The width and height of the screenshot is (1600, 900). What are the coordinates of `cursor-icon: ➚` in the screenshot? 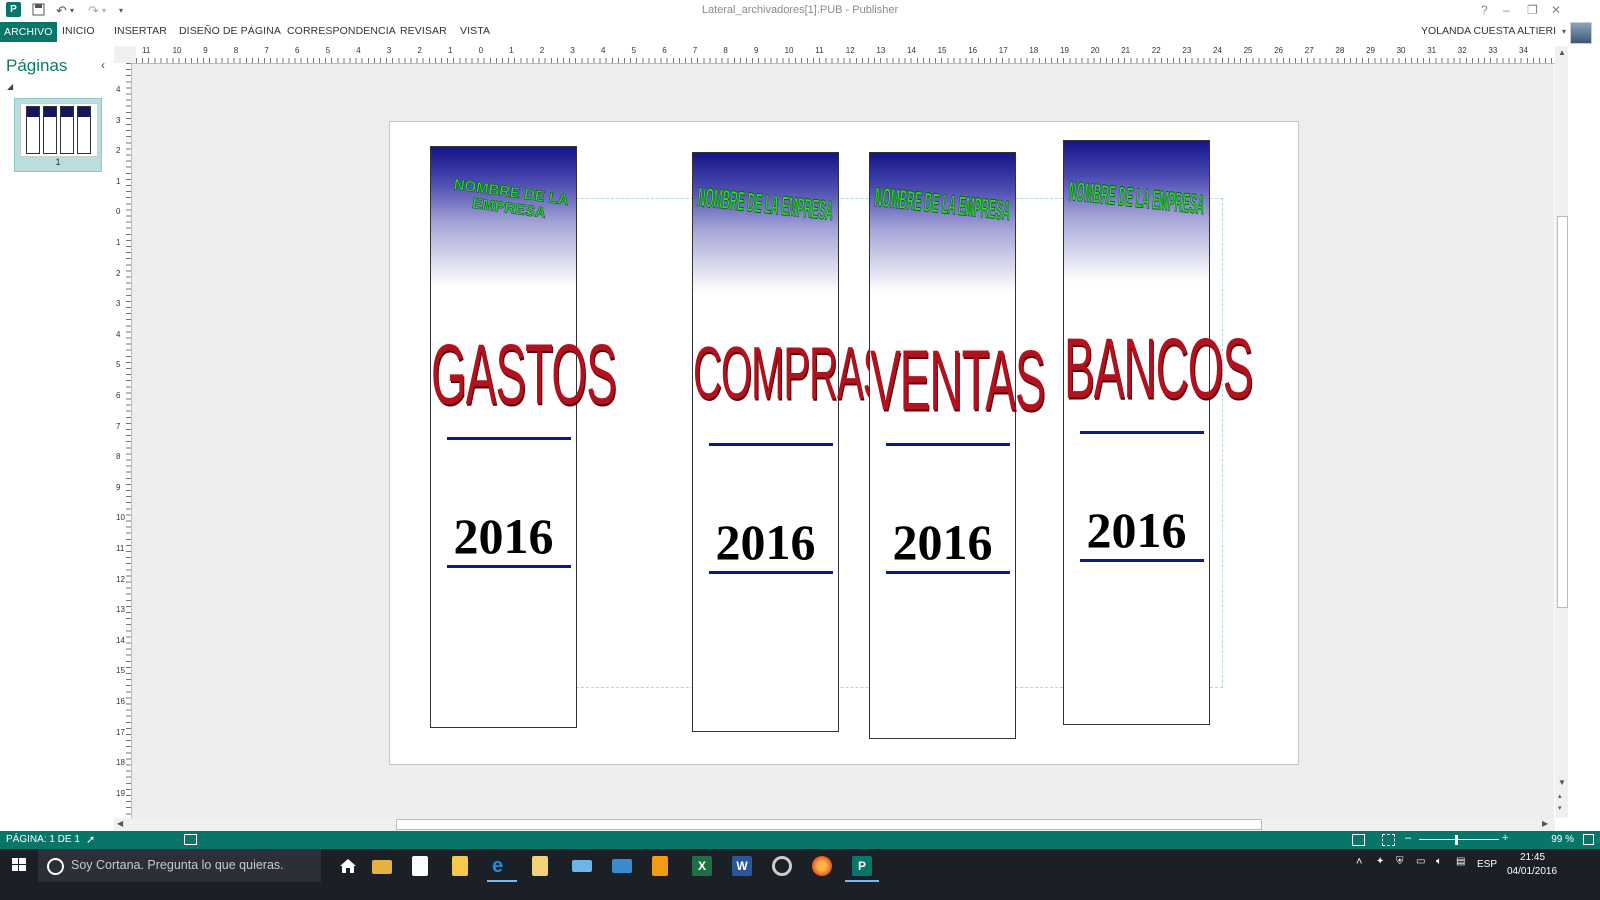 It's located at (91, 840).